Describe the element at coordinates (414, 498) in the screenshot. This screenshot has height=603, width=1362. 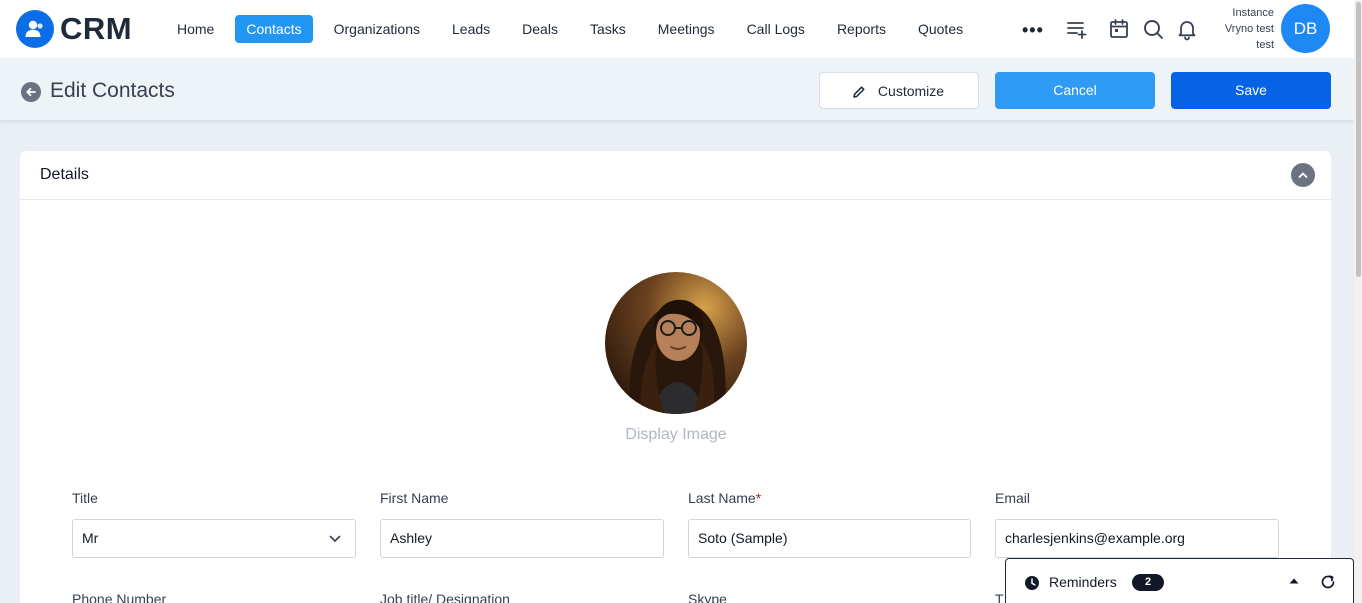
I see `first-name-label: First Name` at that location.